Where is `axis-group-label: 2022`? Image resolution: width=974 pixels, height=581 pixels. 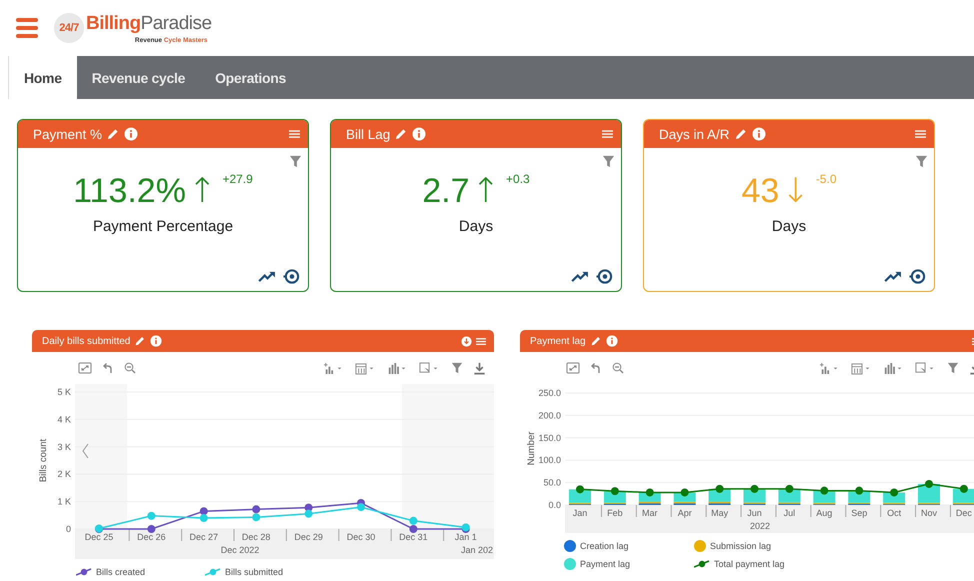
axis-group-label: 2022 is located at coordinates (760, 526).